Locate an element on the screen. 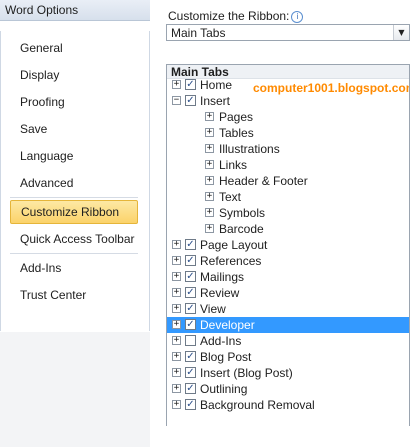 This screenshot has width=420, height=447. tree-row-outlining: + ✓ Outlining is located at coordinates (288, 389).